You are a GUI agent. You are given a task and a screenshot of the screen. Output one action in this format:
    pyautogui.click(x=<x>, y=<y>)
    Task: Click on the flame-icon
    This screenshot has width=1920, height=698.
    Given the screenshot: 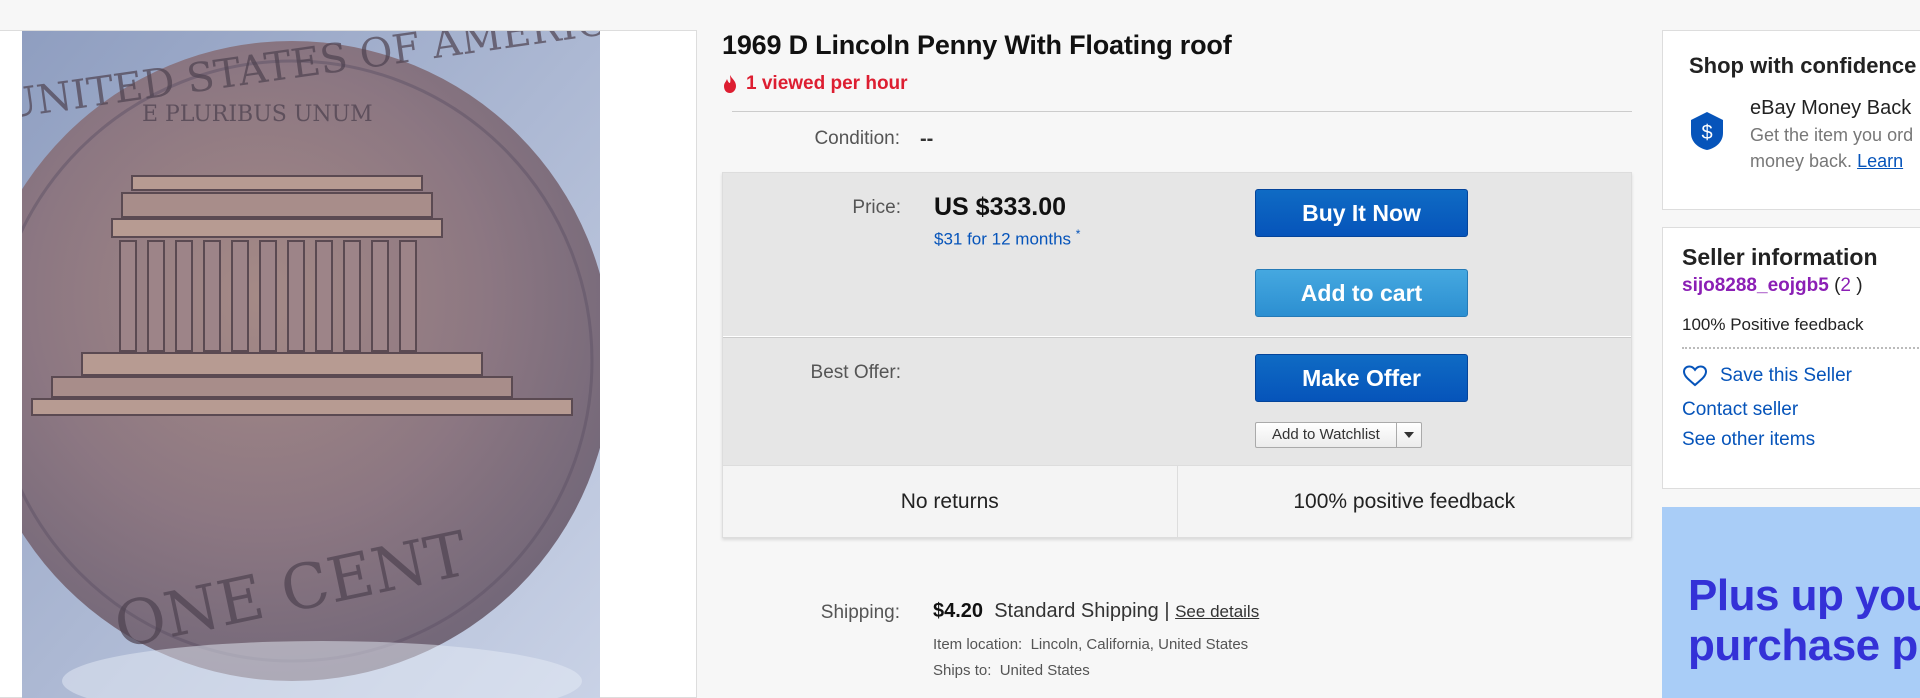 What is the action you would take?
    pyautogui.click(x=730, y=84)
    